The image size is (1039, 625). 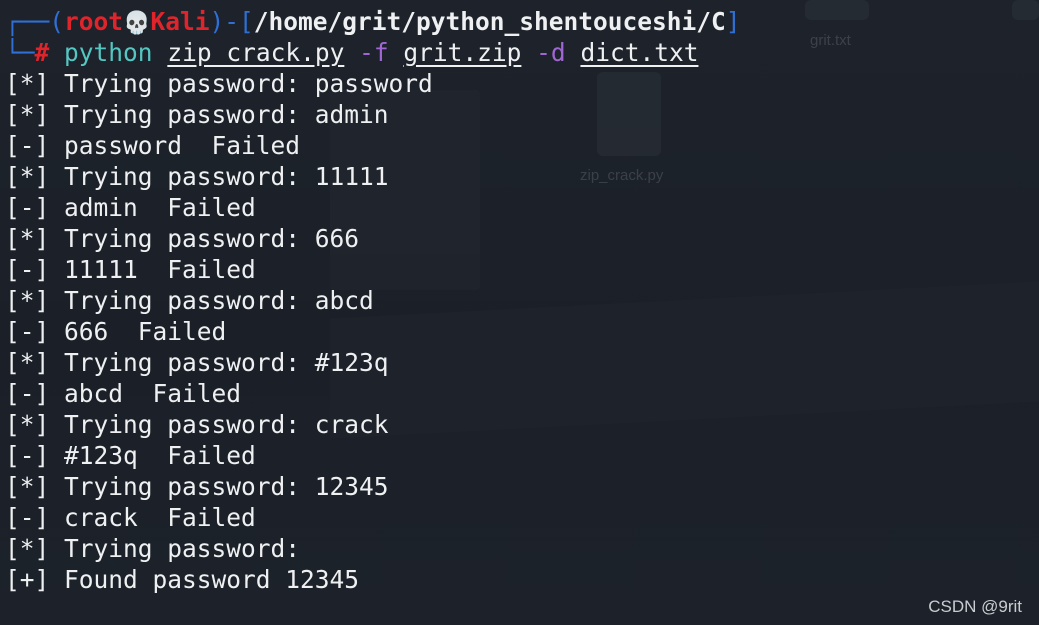 I want to click on prompt-host: Kali, so click(x=180, y=21).